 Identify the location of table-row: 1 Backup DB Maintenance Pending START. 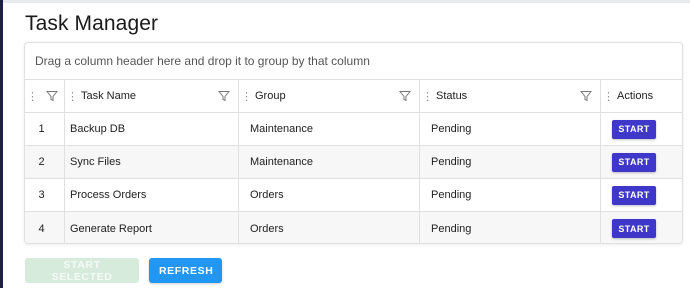
(353, 129).